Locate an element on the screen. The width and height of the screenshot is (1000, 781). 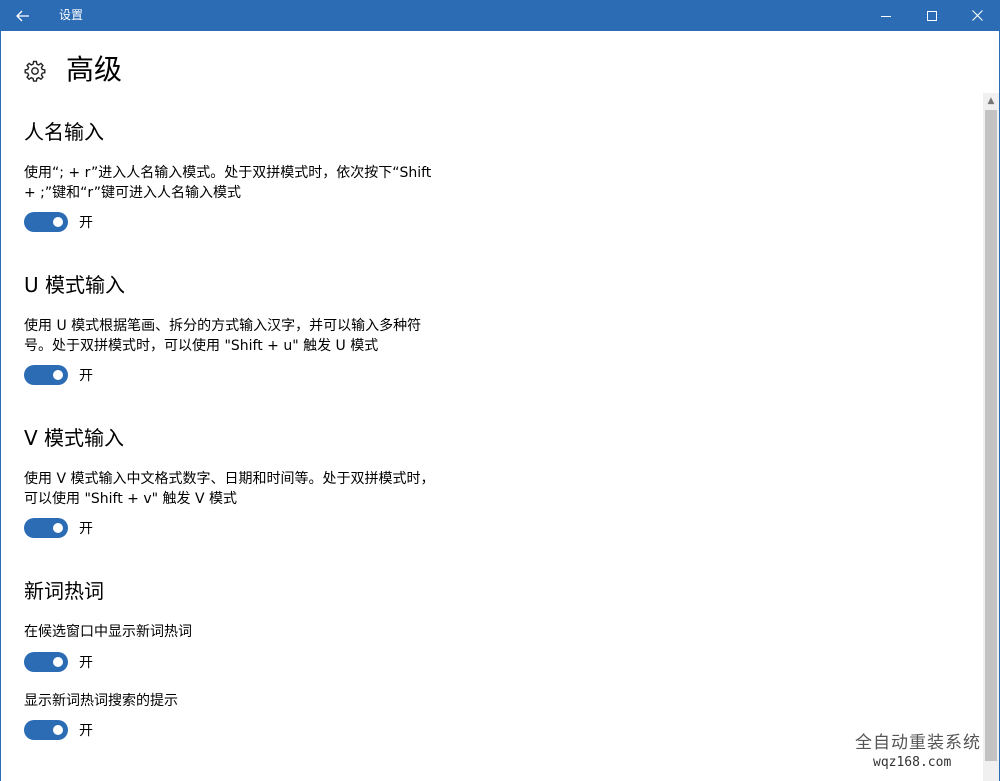
section-title-hot-words: 新词热词 is located at coordinates (64, 591).